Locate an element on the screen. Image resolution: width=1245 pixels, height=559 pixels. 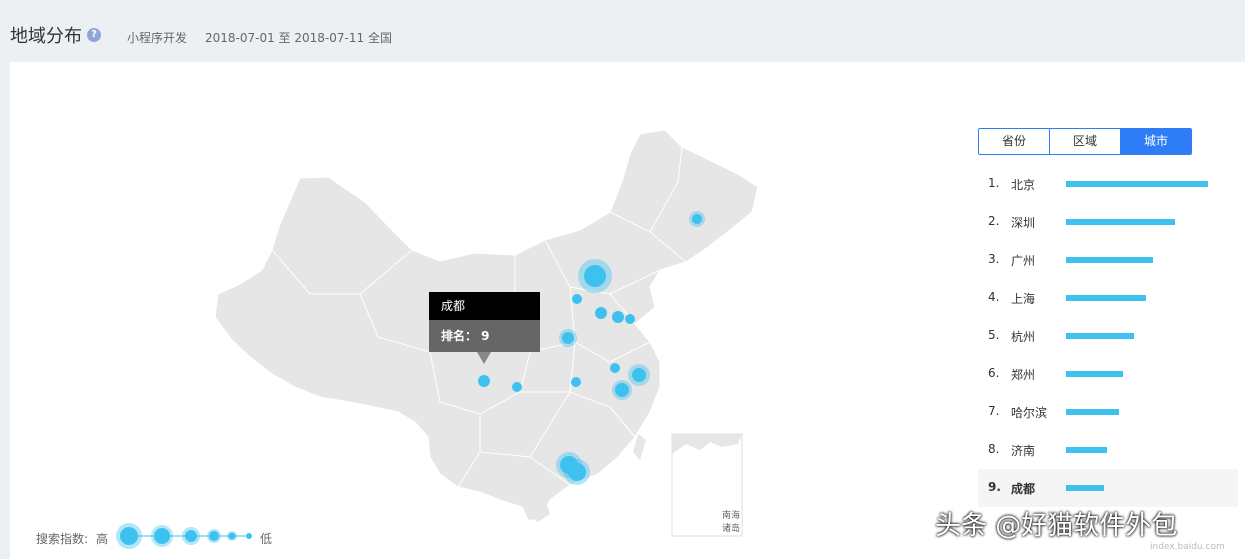
ranking-row: 2. 深圳 is located at coordinates (1108, 222).